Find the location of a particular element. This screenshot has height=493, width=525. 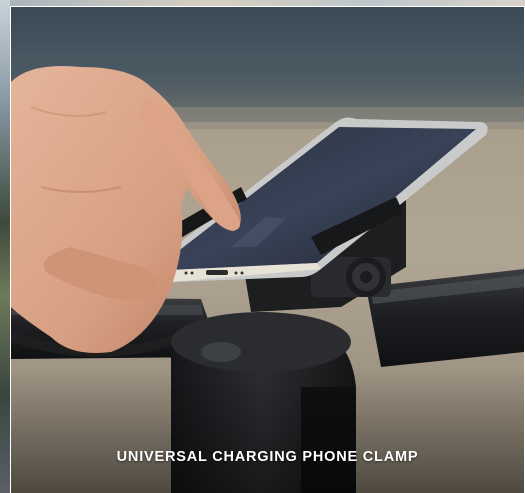

product-caption: UNIVERSAL CHARGING PHONE CLAMP is located at coordinates (267, 457).